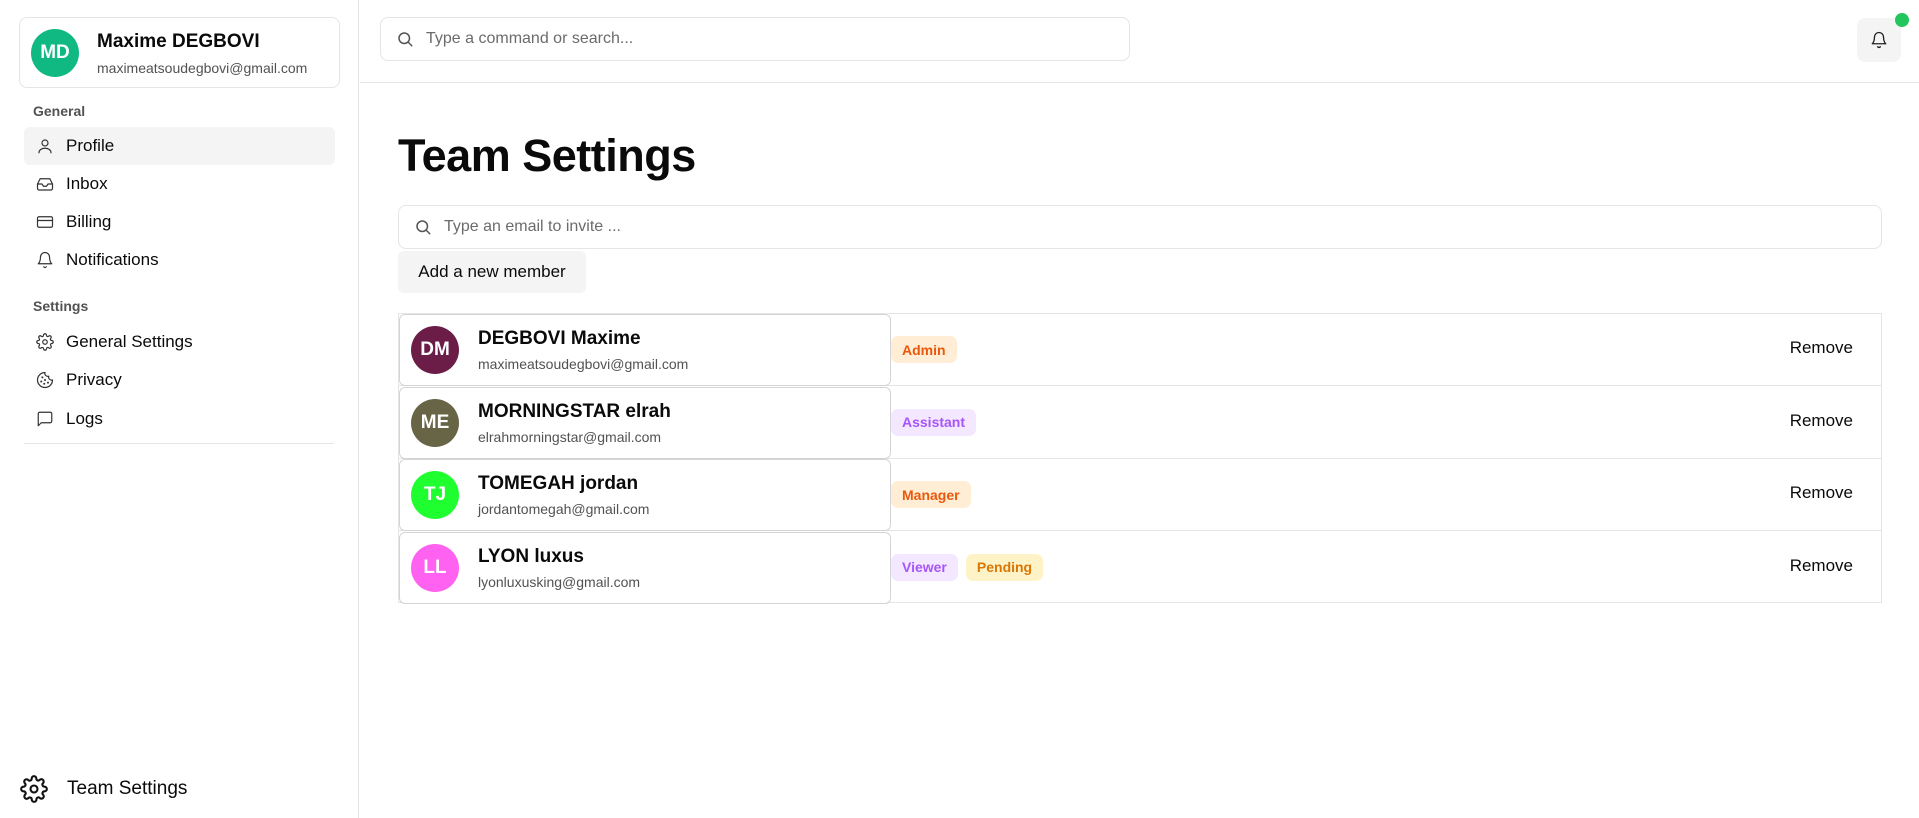 The image size is (1919, 818). Describe the element at coordinates (84, 418) in the screenshot. I see `sidebar-item-label: Logs` at that location.